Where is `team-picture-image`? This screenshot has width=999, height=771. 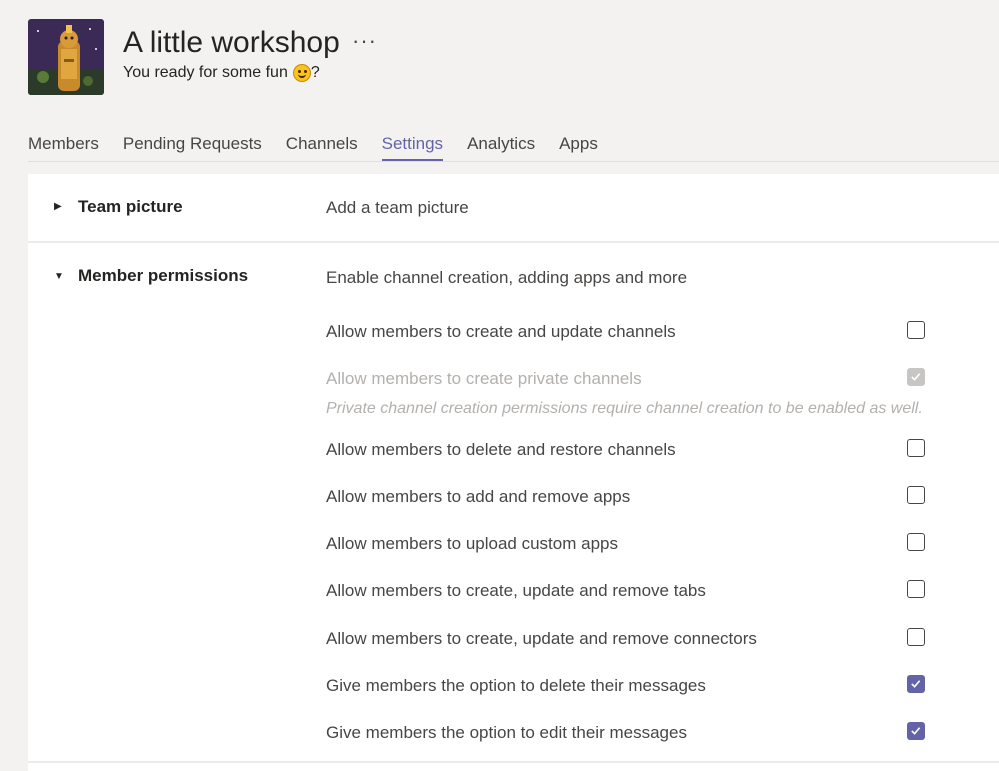
team-picture-image is located at coordinates (66, 57).